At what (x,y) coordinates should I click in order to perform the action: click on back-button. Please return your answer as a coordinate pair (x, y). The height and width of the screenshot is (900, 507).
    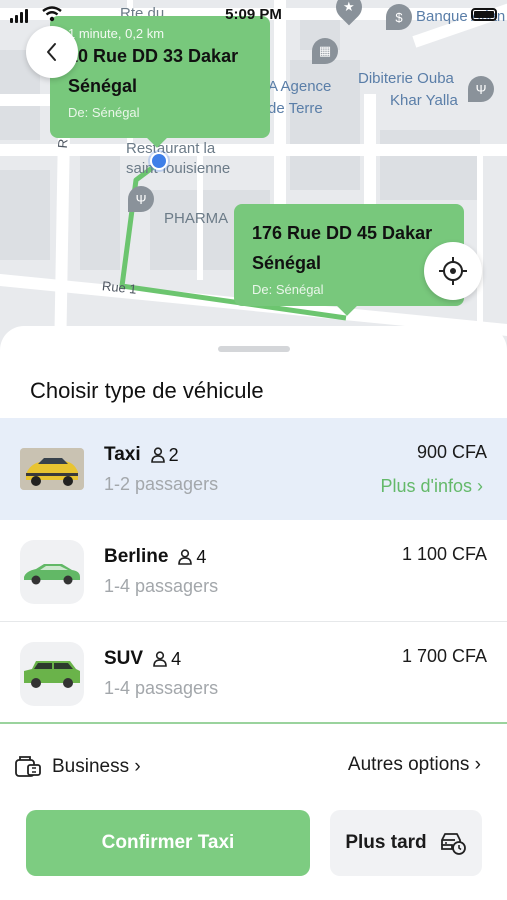
    Looking at the image, I should click on (52, 52).